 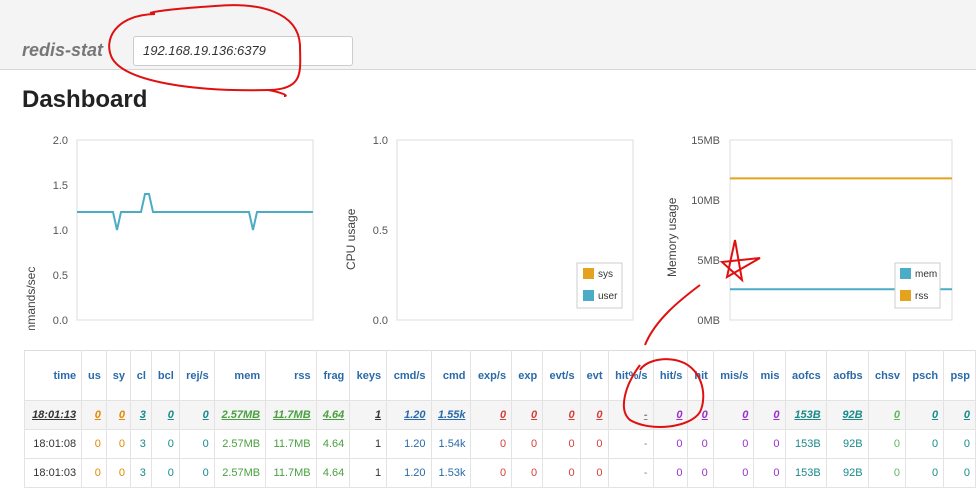 I want to click on column-header: keys, so click(x=368, y=375).